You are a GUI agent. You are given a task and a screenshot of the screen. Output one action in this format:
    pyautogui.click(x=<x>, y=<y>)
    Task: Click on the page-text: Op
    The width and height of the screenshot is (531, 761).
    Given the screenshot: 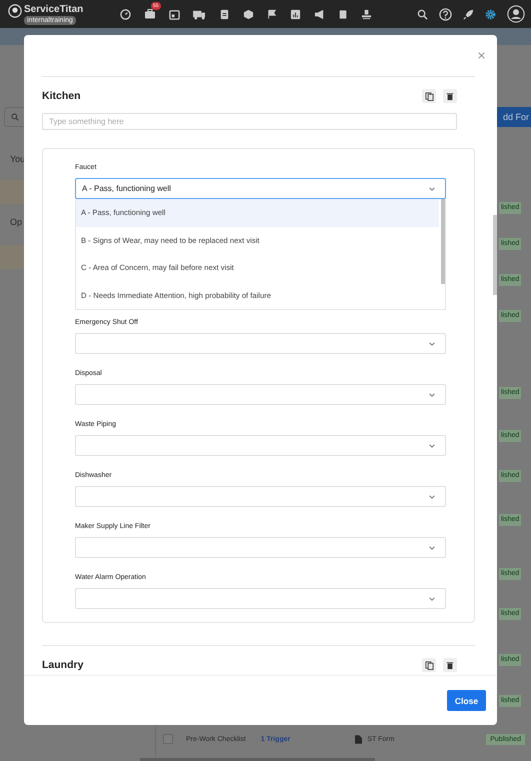 What is the action you would take?
    pyautogui.click(x=16, y=222)
    